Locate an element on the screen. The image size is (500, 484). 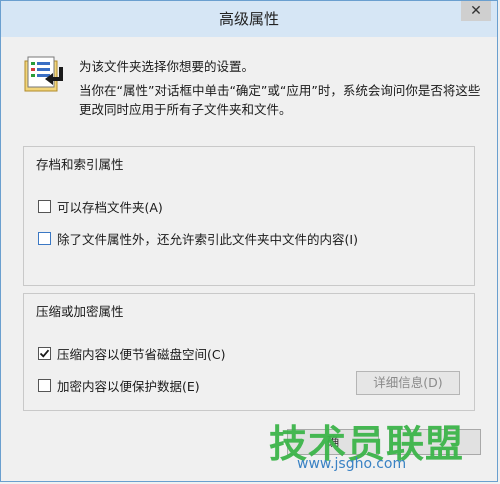
compress-checkbox-label: 压缩内容以便节省磁盘空间(C) is located at coordinates (141, 354).